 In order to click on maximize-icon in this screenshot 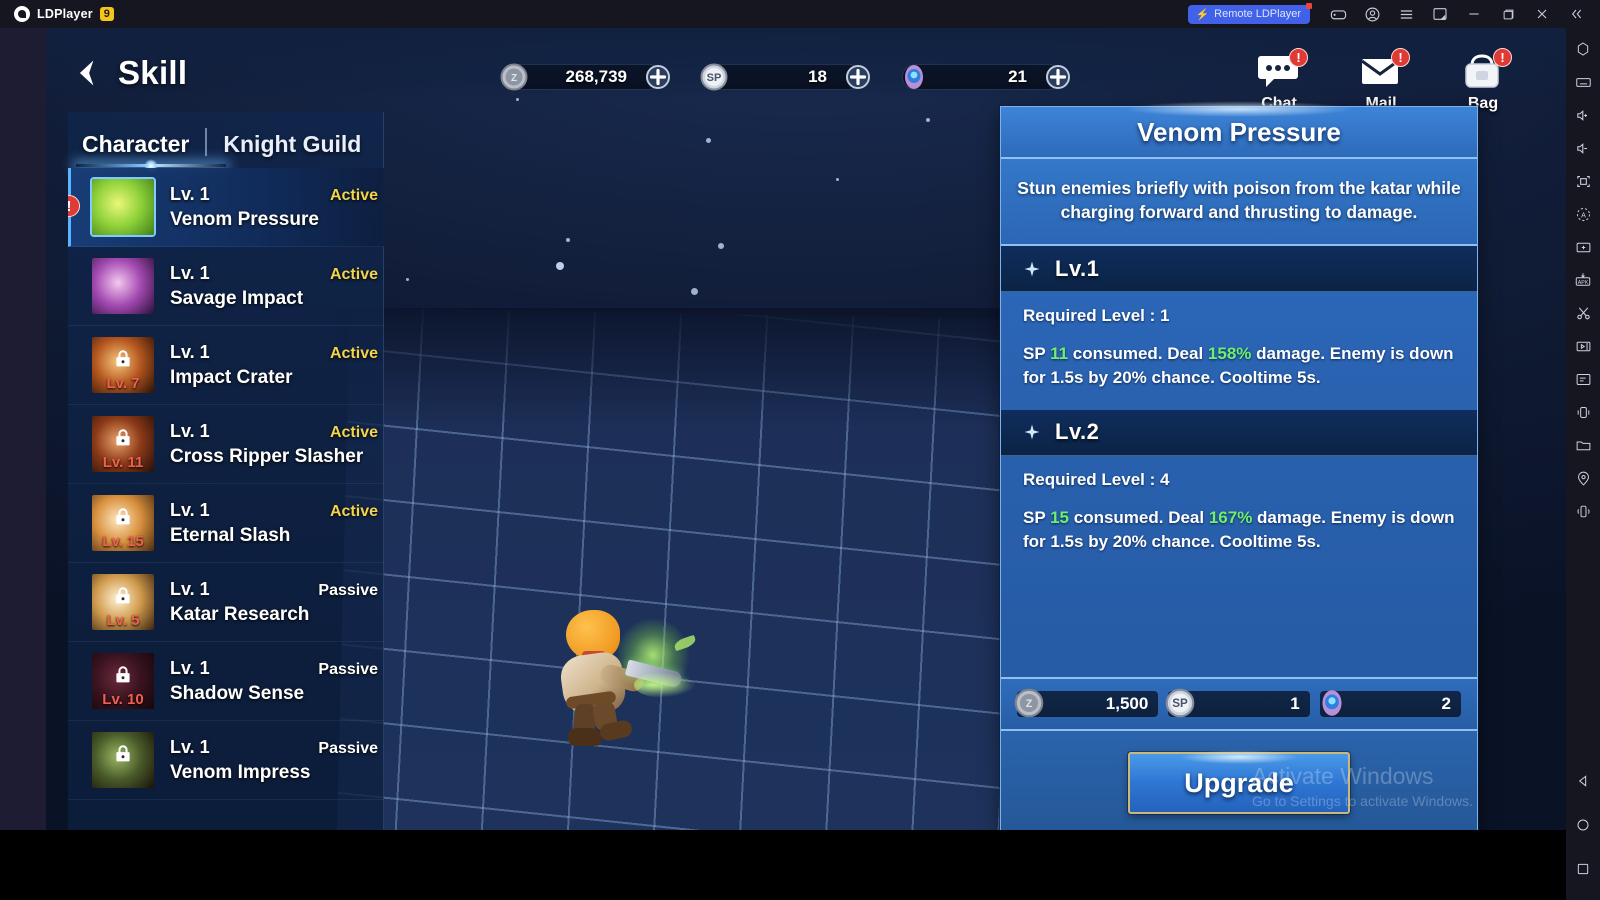, I will do `click(1508, 14)`.